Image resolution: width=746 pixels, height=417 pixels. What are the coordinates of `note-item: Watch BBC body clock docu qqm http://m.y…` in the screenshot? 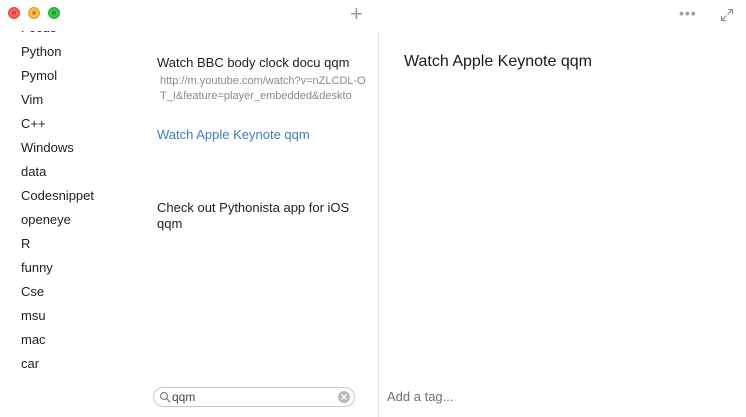 It's located at (263, 79).